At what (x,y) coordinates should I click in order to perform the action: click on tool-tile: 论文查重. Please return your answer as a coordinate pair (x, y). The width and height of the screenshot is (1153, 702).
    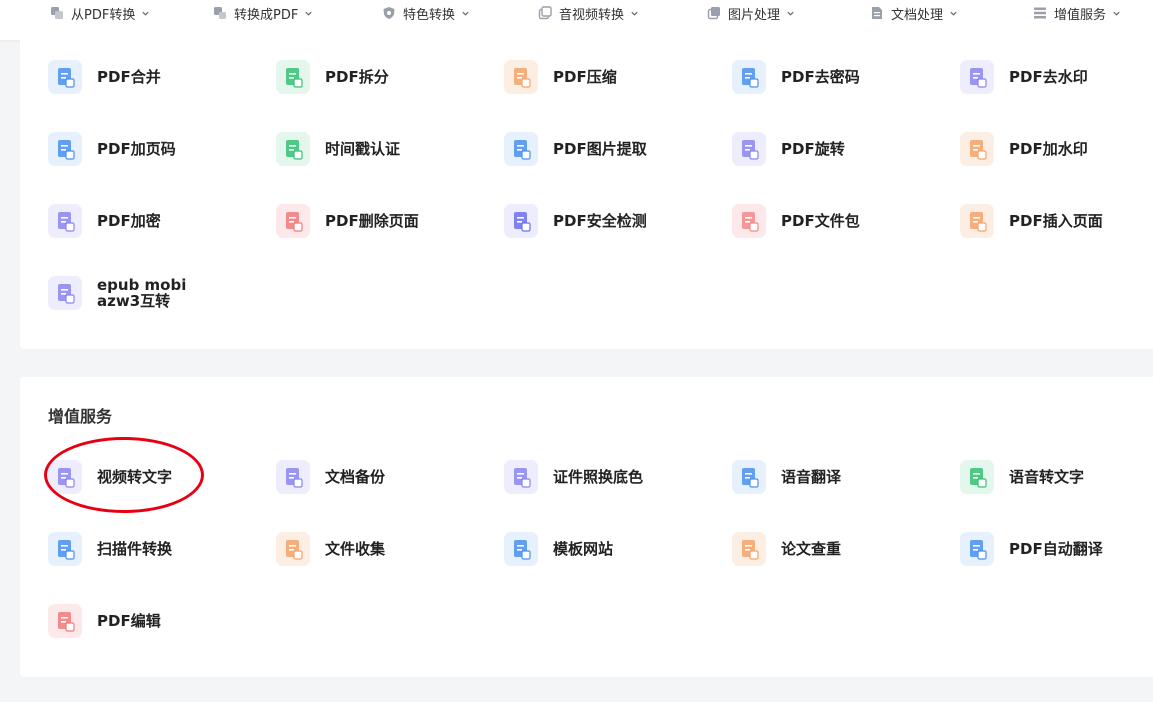
    Looking at the image, I should click on (786, 549).